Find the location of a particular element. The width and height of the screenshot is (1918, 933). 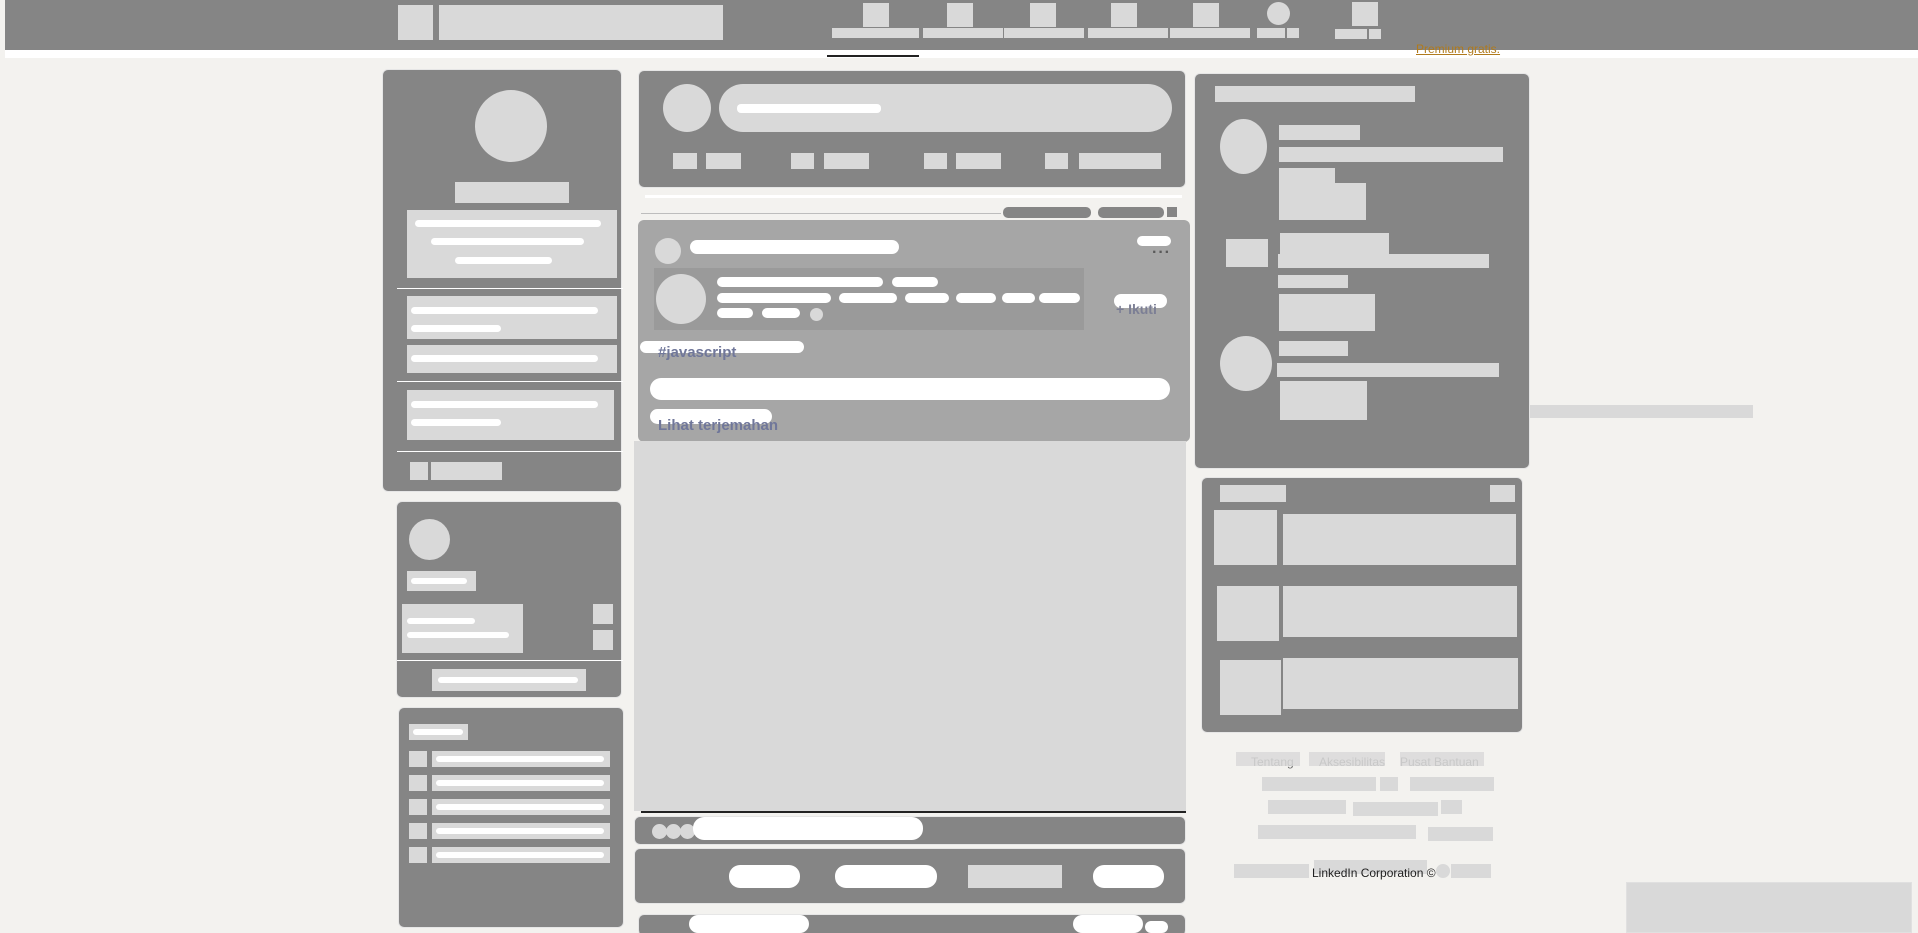

page-logo is located at coordinates (429, 539).